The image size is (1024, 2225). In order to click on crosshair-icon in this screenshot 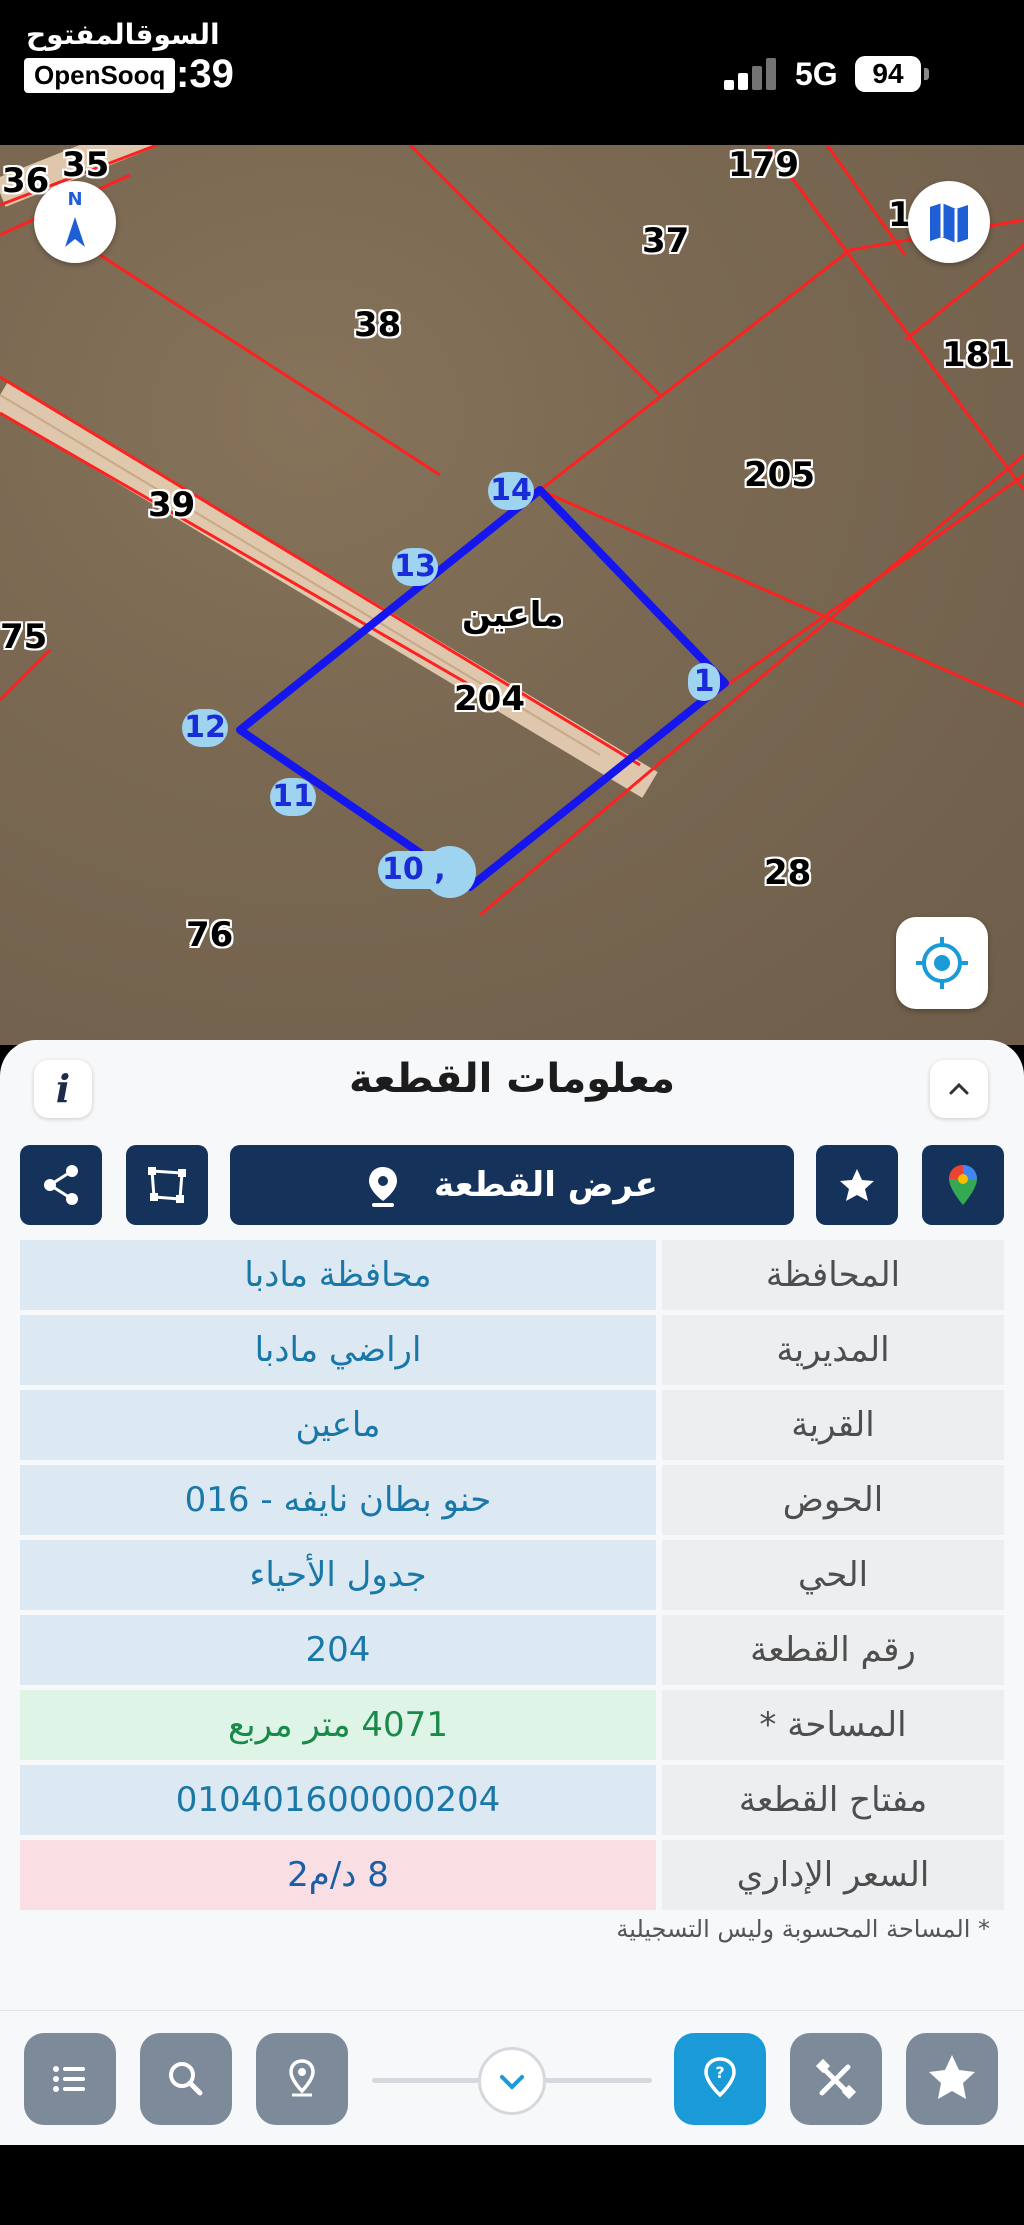, I will do `click(942, 963)`.